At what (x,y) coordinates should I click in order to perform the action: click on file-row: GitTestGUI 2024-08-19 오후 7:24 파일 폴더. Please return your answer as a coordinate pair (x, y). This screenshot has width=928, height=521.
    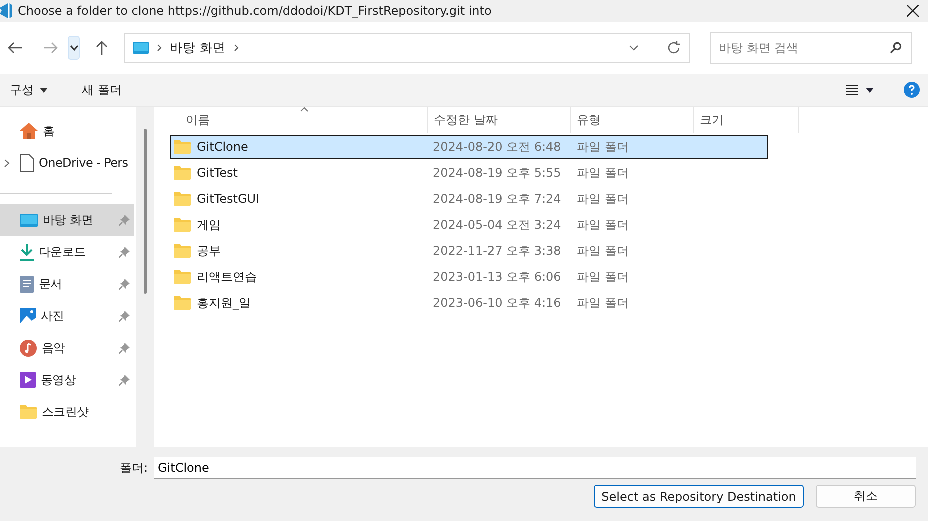
    Looking at the image, I should click on (469, 199).